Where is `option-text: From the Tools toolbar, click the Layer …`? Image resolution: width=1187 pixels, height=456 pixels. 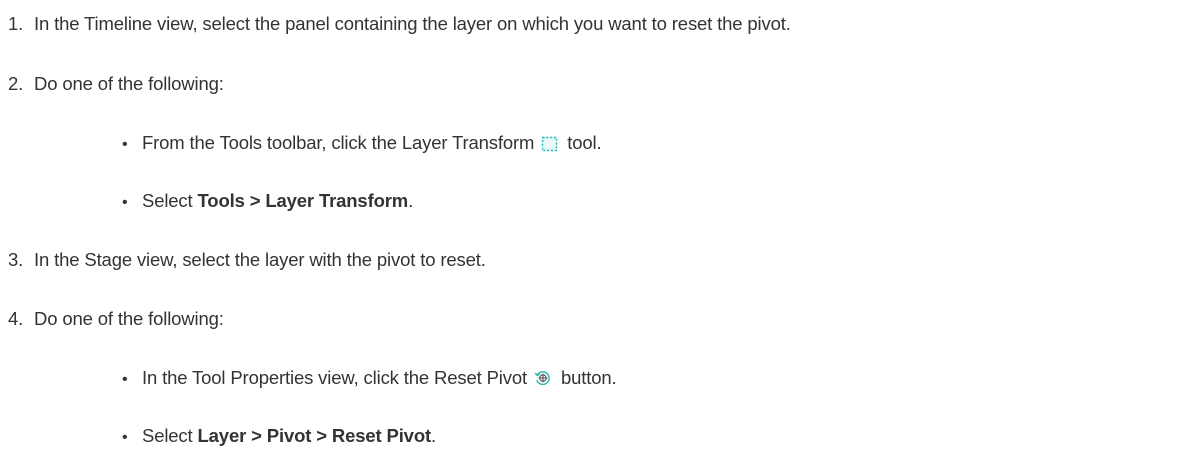
option-text: From the Tools toolbar, click the Layer … is located at coordinates (338, 142).